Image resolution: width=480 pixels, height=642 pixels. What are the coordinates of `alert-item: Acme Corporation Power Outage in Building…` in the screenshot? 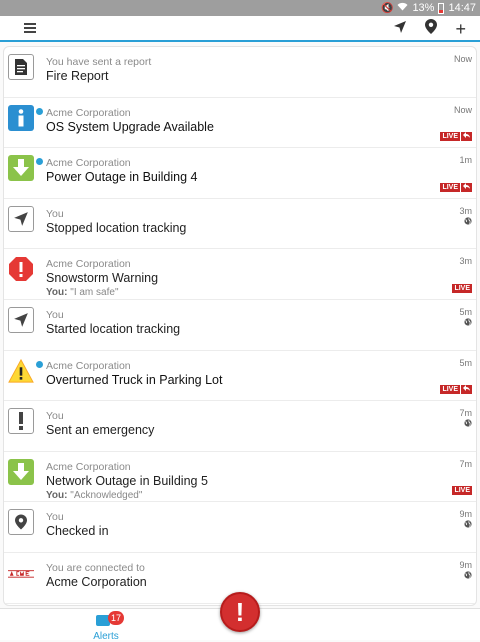 It's located at (240, 173).